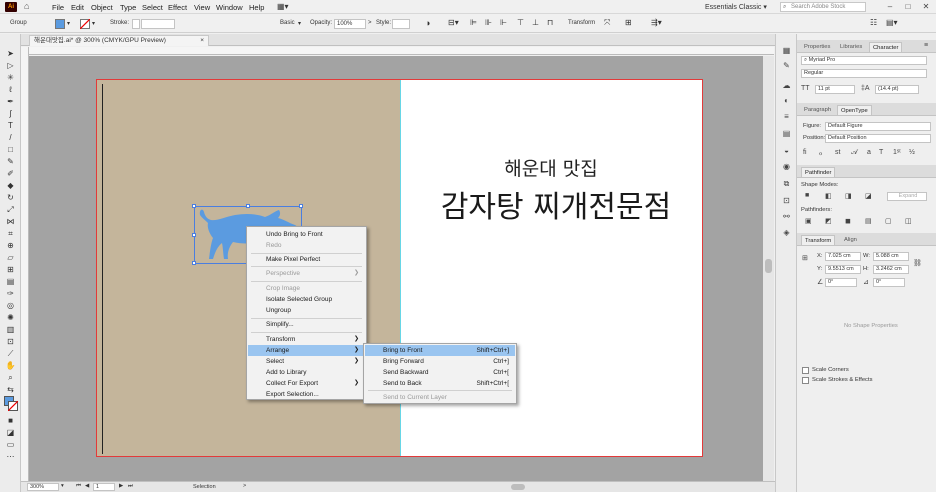 The image size is (936, 492). What do you see at coordinates (848, 221) in the screenshot?
I see `merge-icon: ◼` at bounding box center [848, 221].